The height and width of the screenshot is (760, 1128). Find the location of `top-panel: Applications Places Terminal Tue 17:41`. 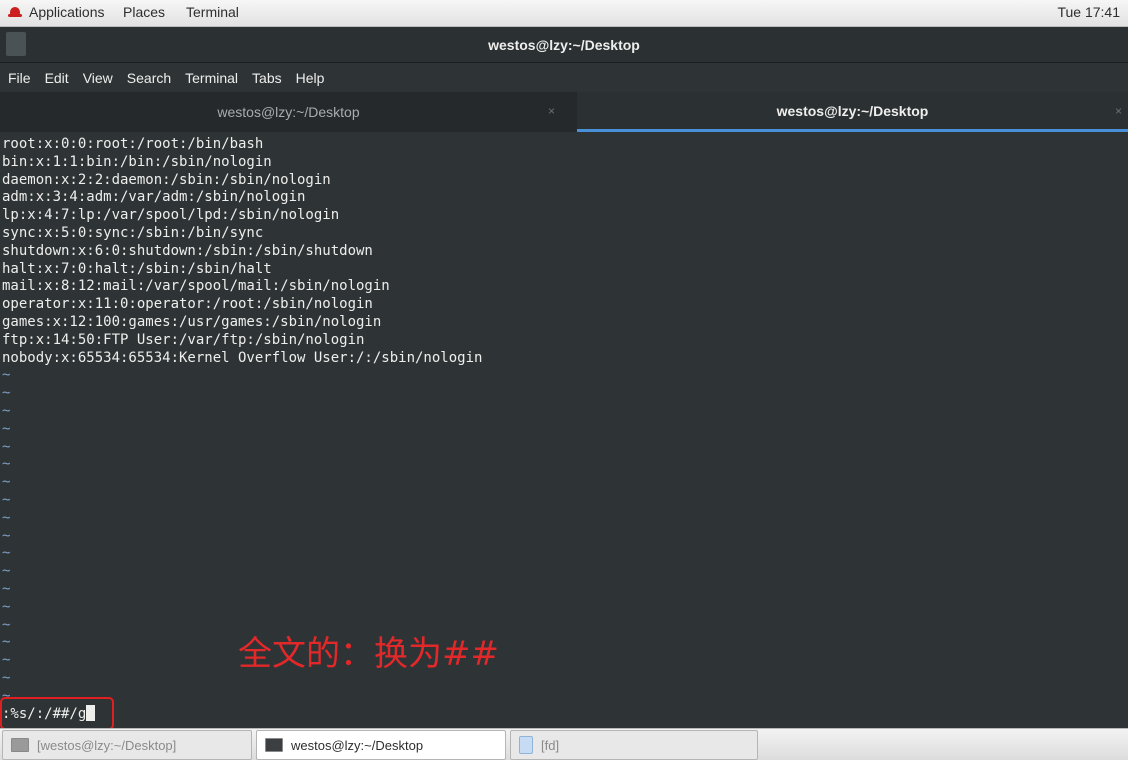

top-panel: Applications Places Terminal Tue 17:41 is located at coordinates (564, 13).